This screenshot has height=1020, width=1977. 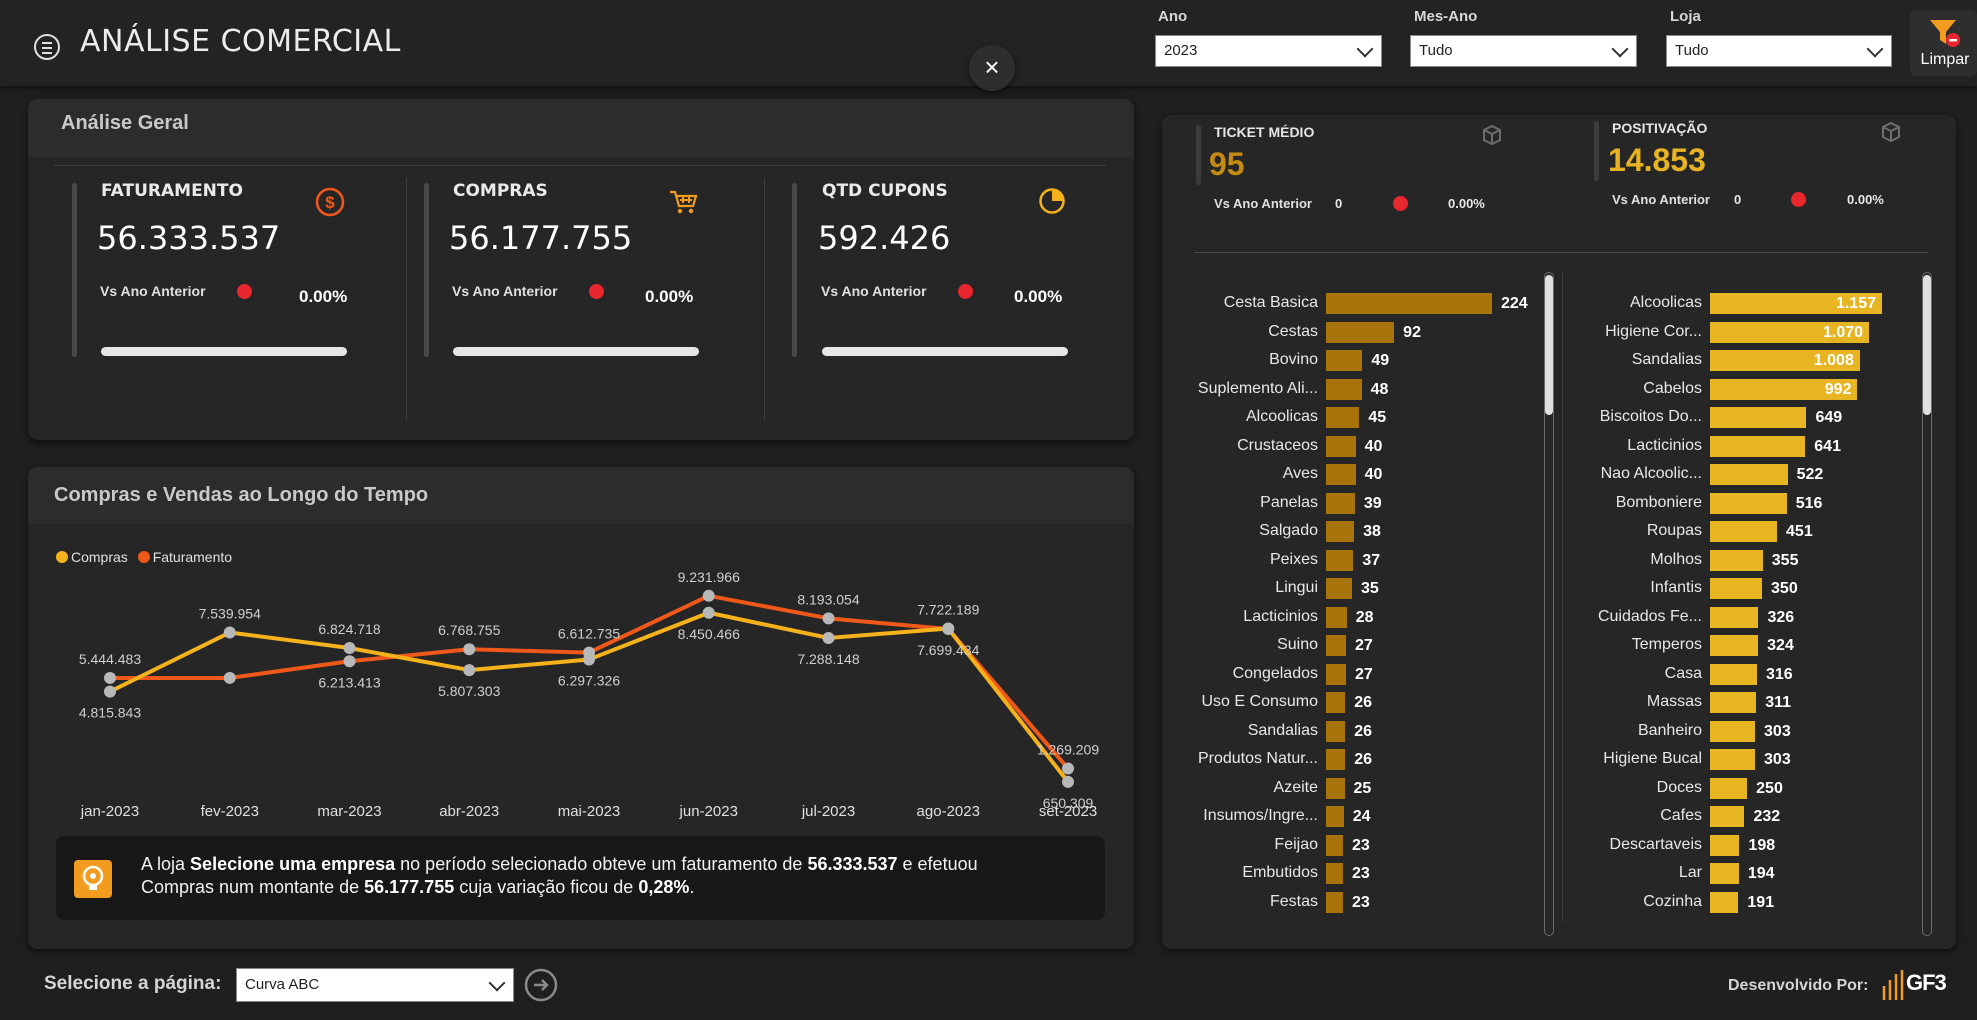 I want to click on category-bar-row: Massas 311, so click(x=1744, y=703).